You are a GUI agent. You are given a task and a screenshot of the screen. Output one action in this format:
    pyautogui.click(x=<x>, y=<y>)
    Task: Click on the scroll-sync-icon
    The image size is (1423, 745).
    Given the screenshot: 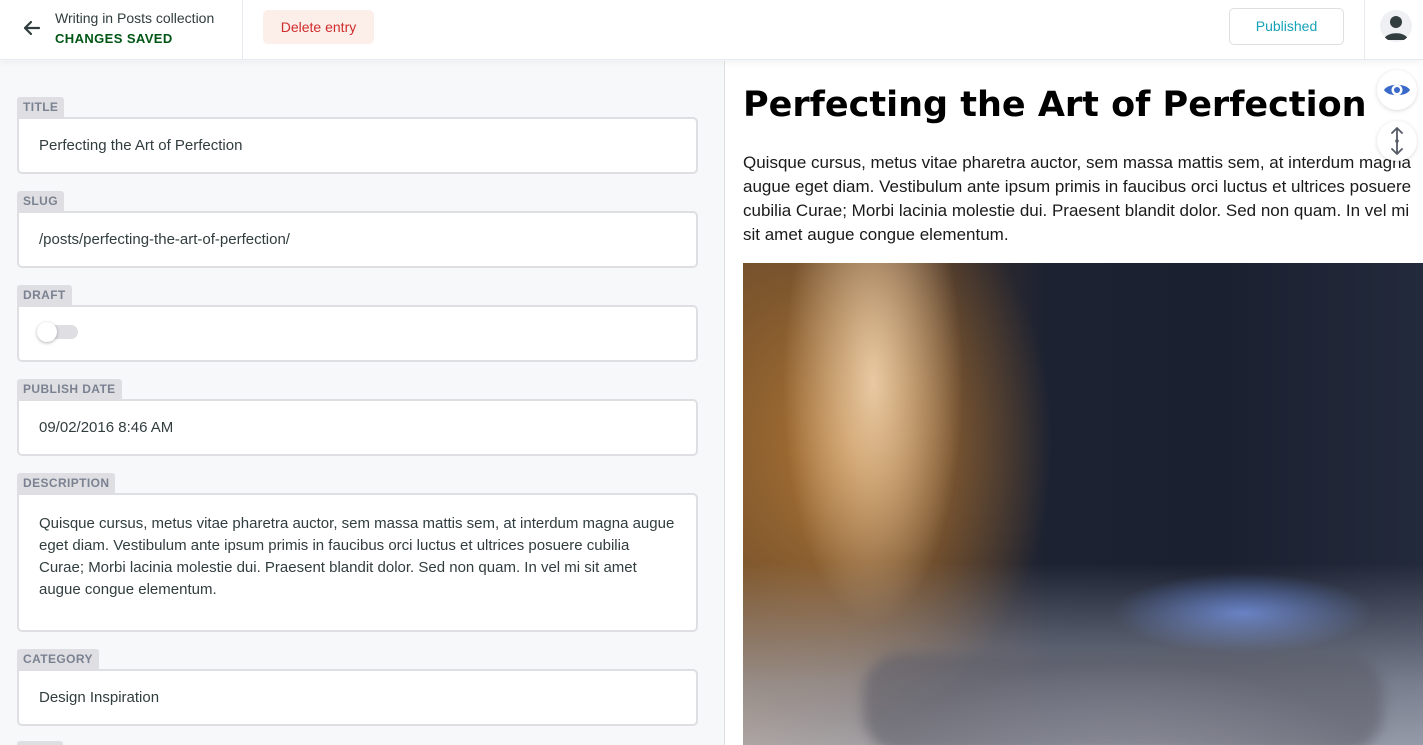 What is the action you would take?
    pyautogui.click(x=1397, y=141)
    